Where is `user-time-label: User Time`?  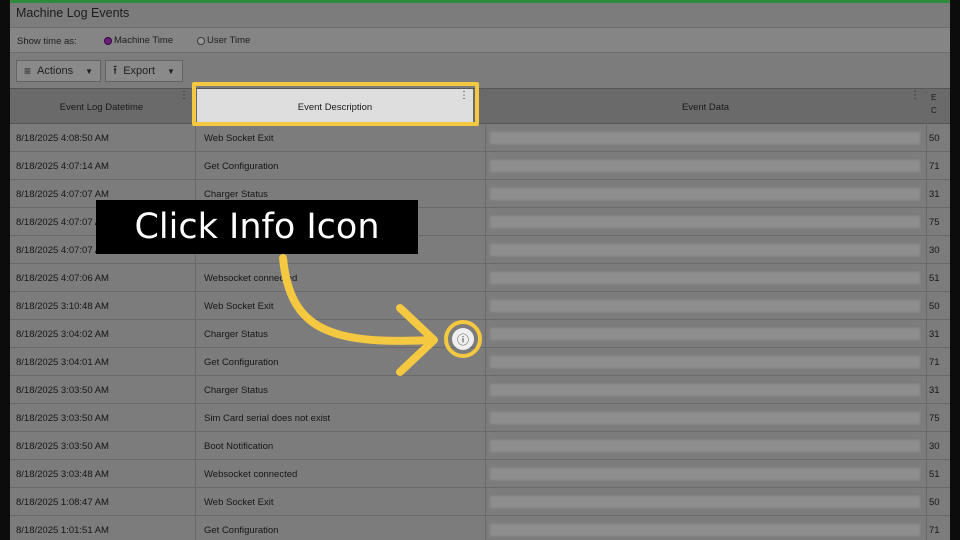 user-time-label: User Time is located at coordinates (229, 40).